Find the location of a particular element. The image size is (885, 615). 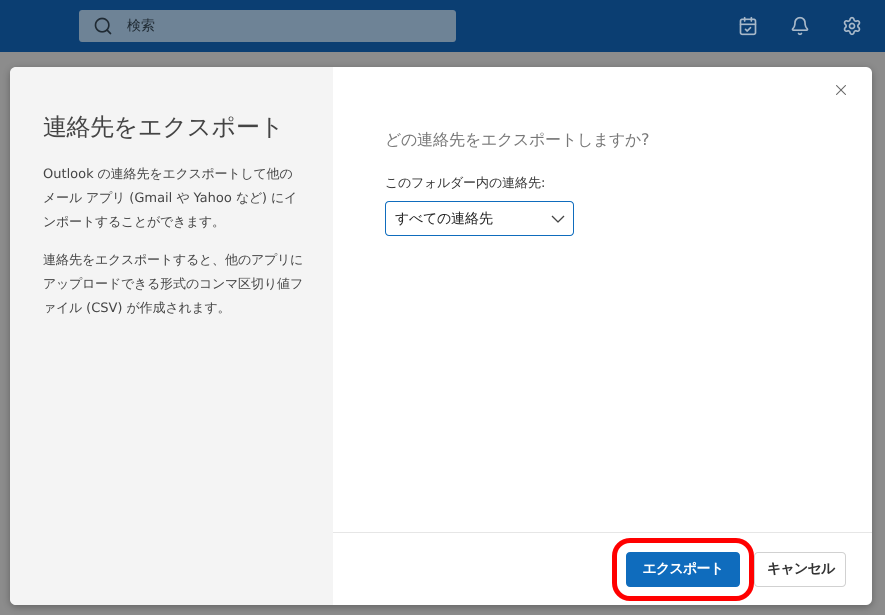

search-field: 検索 is located at coordinates (267, 26).